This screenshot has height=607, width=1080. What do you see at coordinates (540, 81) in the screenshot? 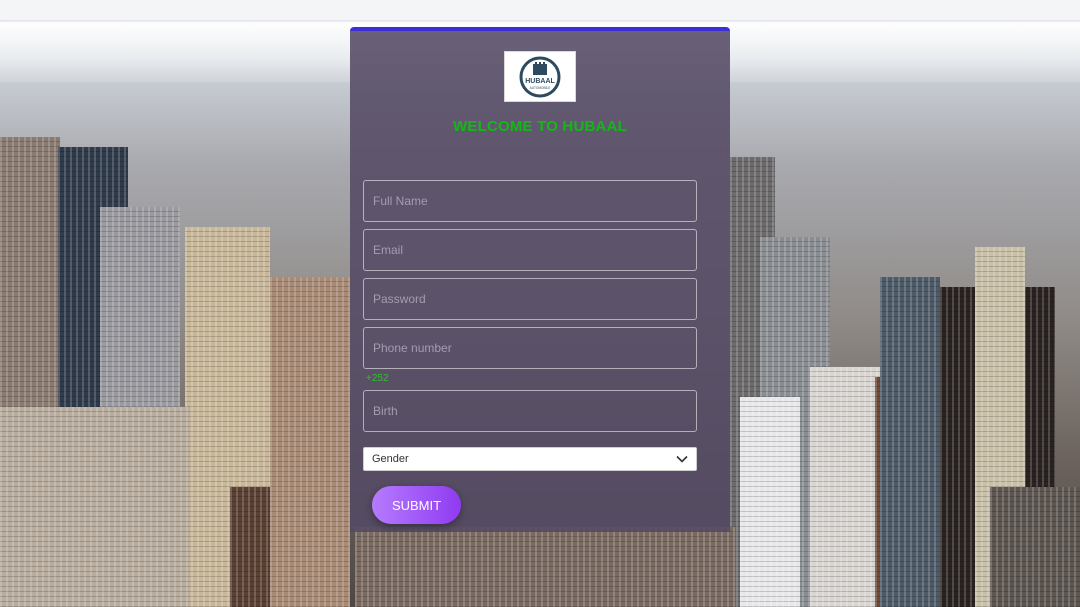
I see `logo-text: HUBAAL` at bounding box center [540, 81].